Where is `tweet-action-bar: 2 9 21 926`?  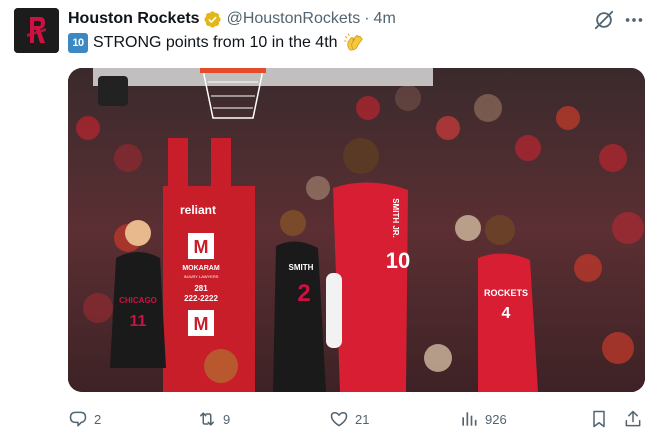 tweet-action-bar: 2 9 21 926 is located at coordinates (356, 419).